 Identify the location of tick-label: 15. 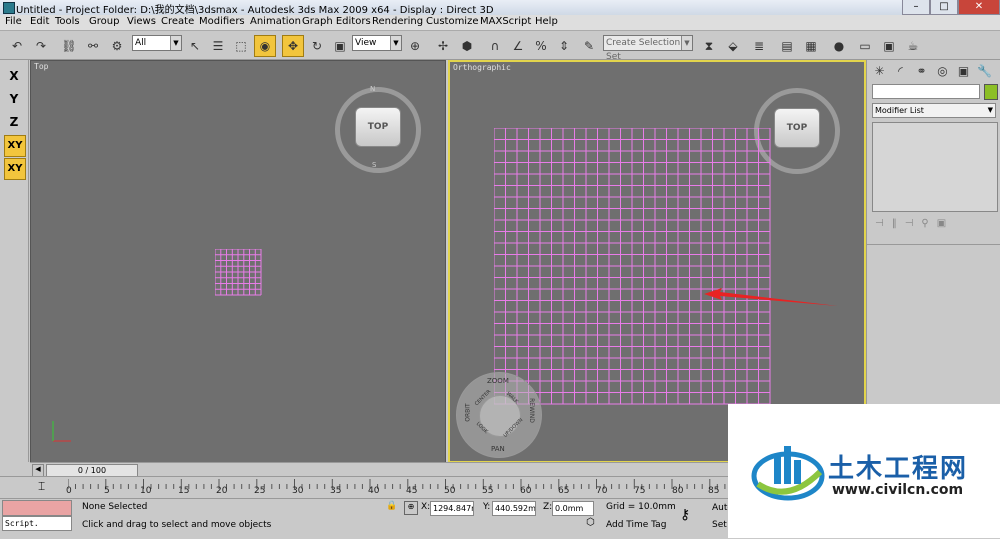
(184, 491).